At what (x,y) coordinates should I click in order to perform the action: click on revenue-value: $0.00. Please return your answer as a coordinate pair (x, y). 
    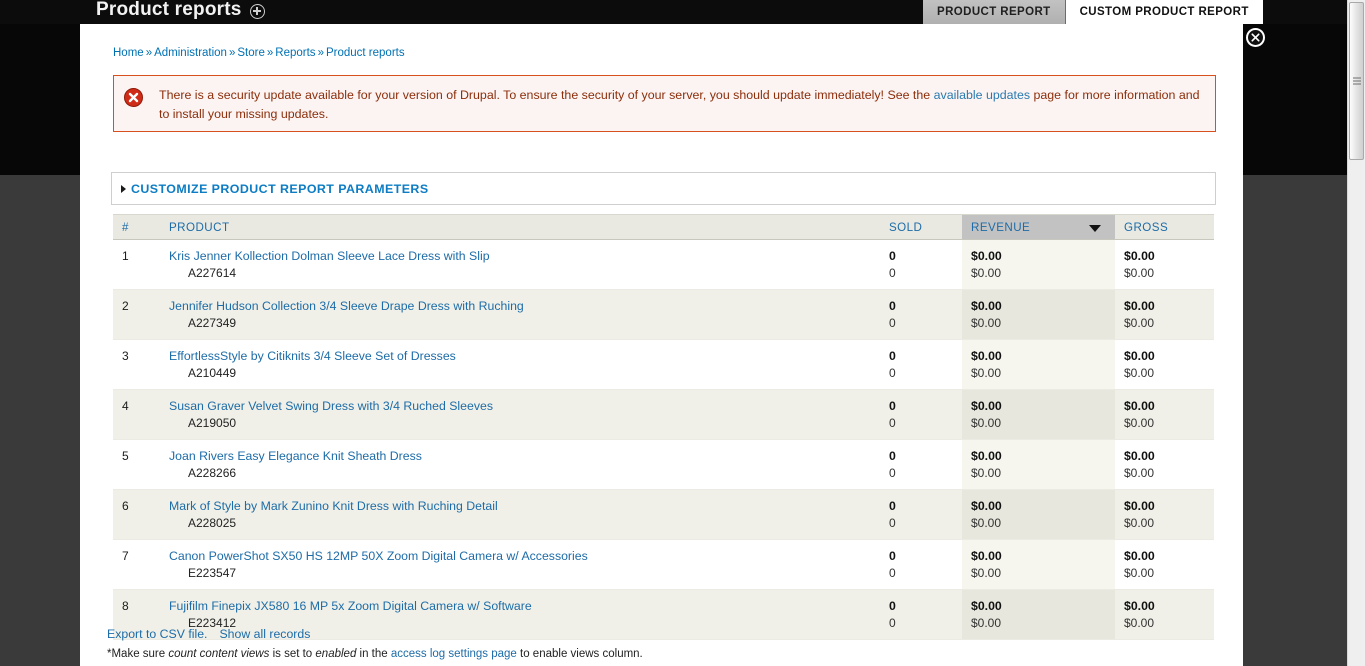
    Looking at the image, I should click on (986, 306).